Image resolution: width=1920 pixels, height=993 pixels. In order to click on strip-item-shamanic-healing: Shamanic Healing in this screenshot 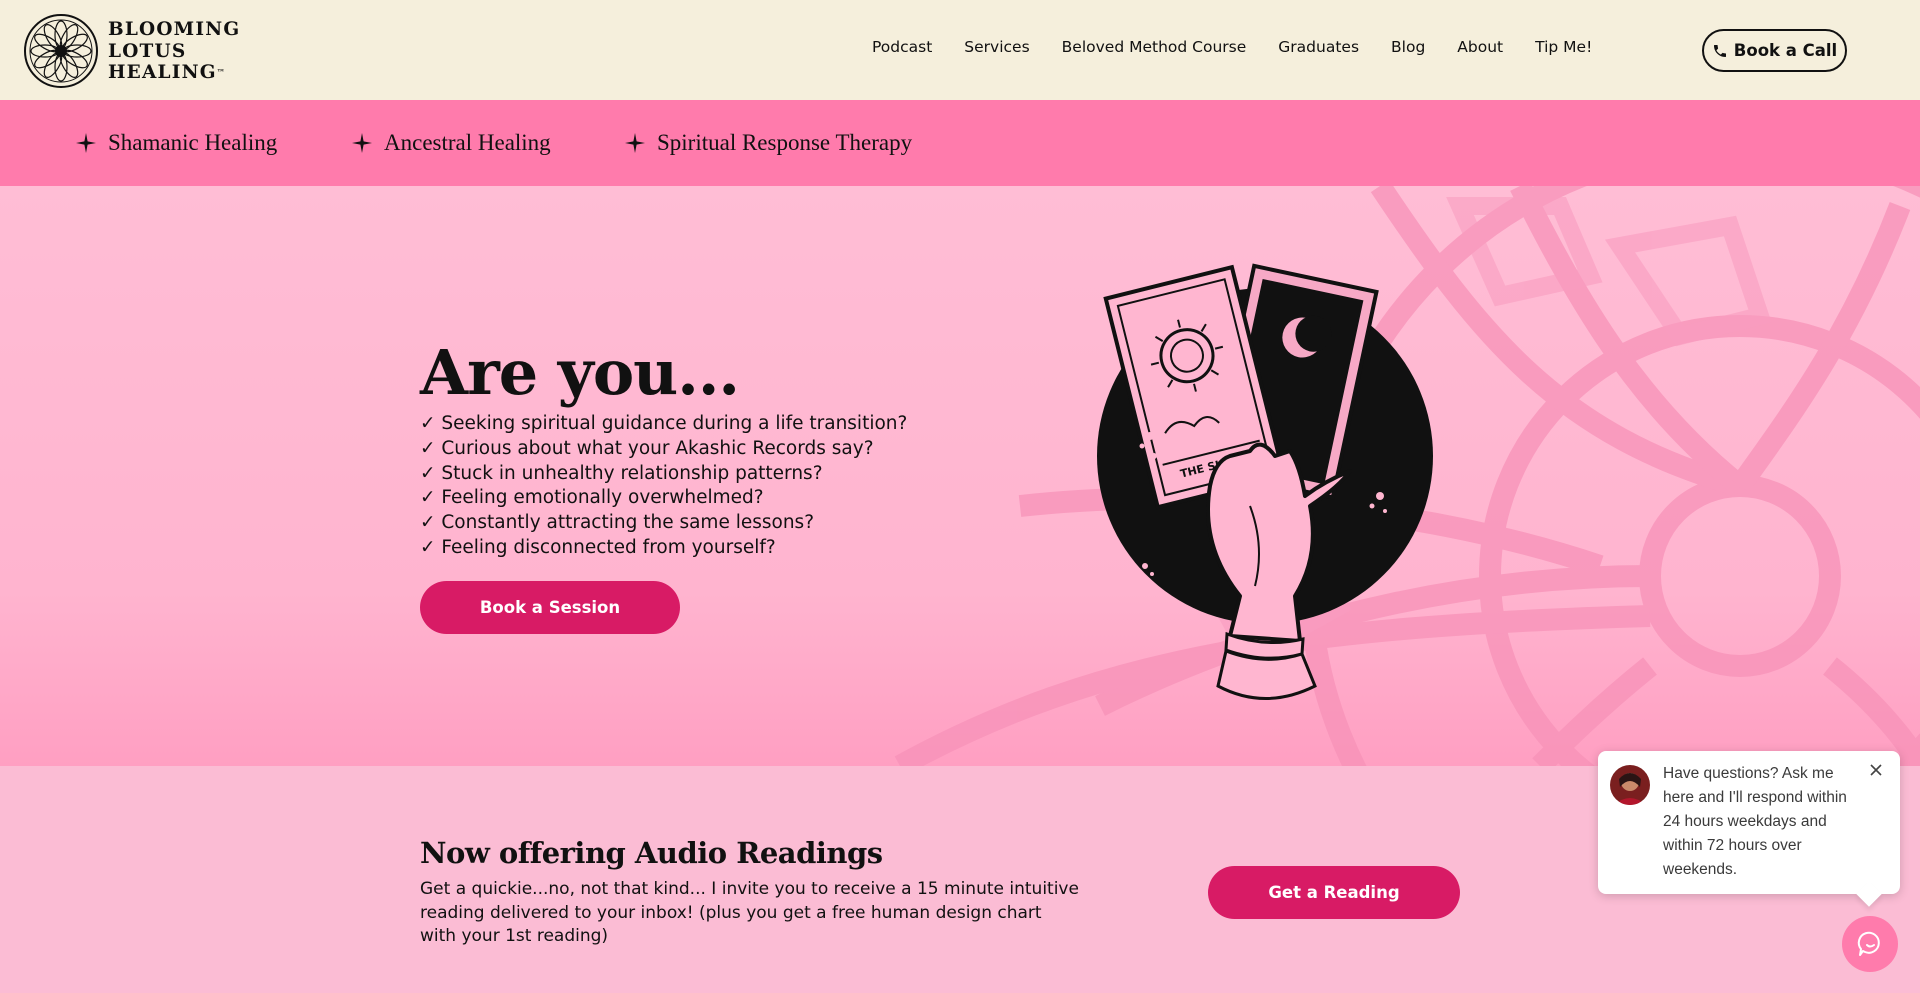, I will do `click(176, 143)`.